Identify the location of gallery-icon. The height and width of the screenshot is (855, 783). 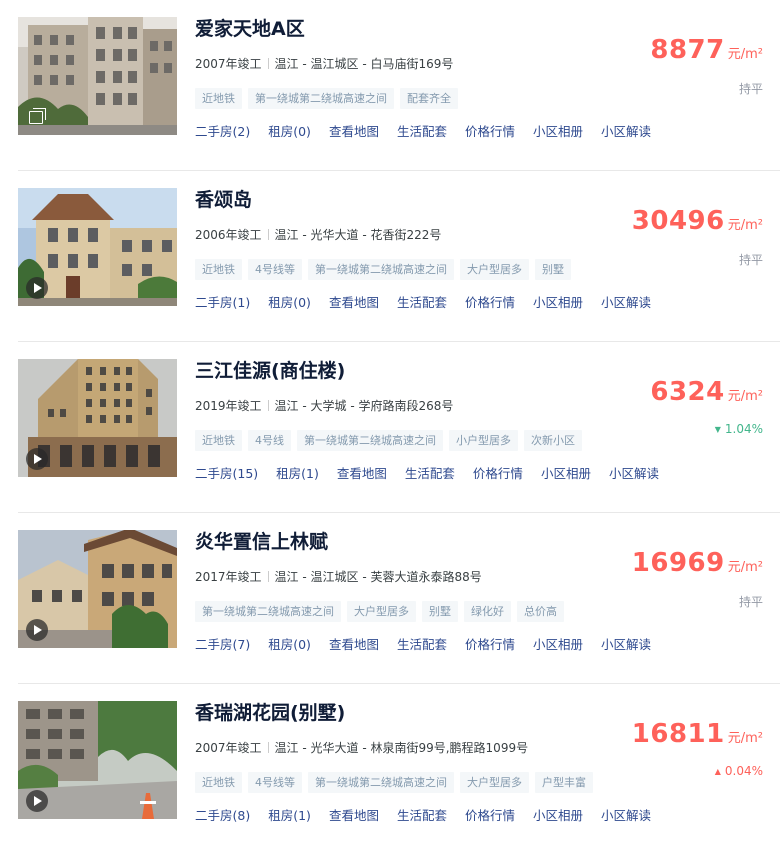
(37, 117).